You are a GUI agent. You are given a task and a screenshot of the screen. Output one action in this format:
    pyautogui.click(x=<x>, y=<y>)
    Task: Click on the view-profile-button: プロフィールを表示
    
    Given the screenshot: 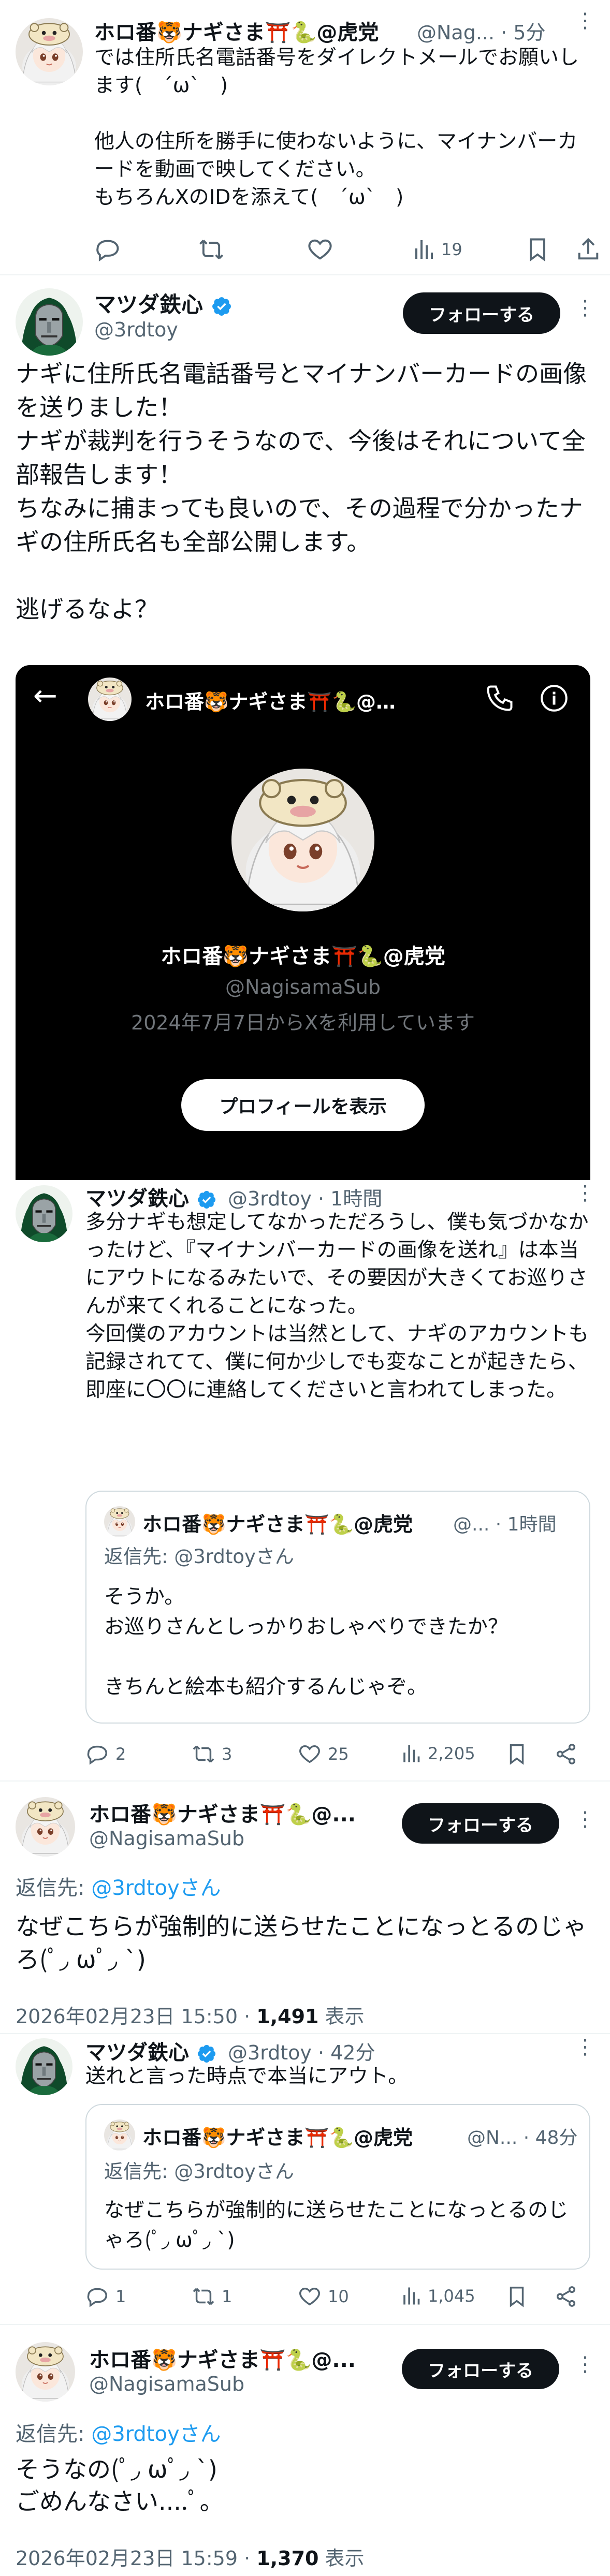 What is the action you would take?
    pyautogui.click(x=303, y=1105)
    